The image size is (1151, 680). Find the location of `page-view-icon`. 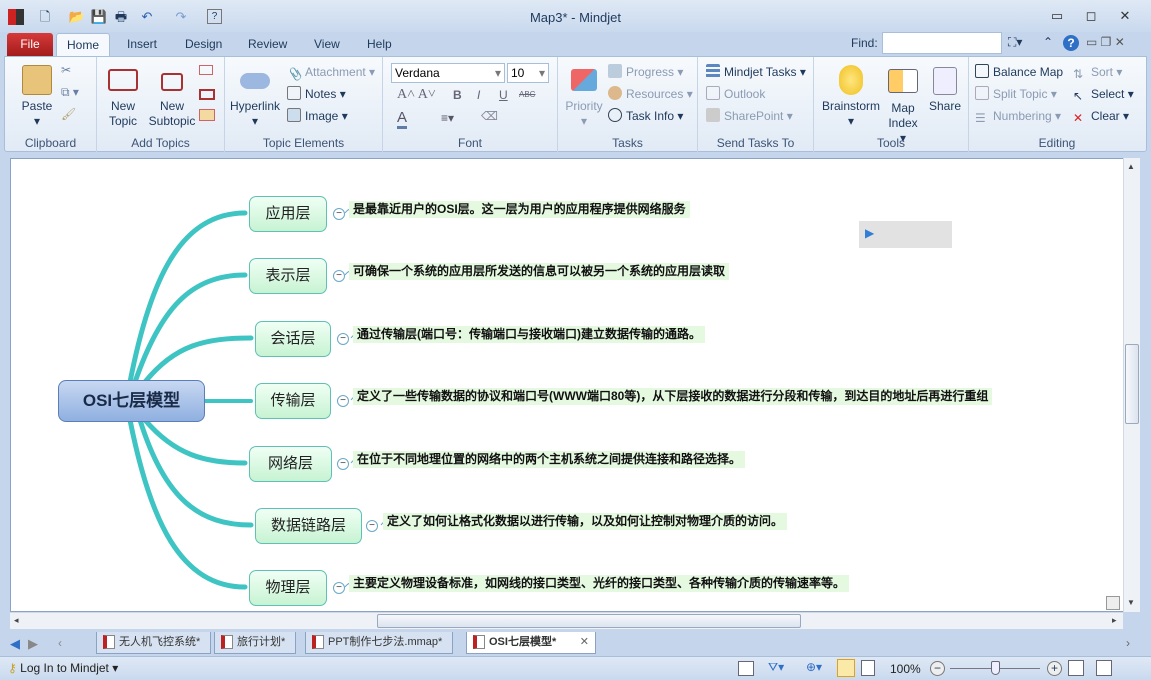

page-view-icon is located at coordinates (746, 668).